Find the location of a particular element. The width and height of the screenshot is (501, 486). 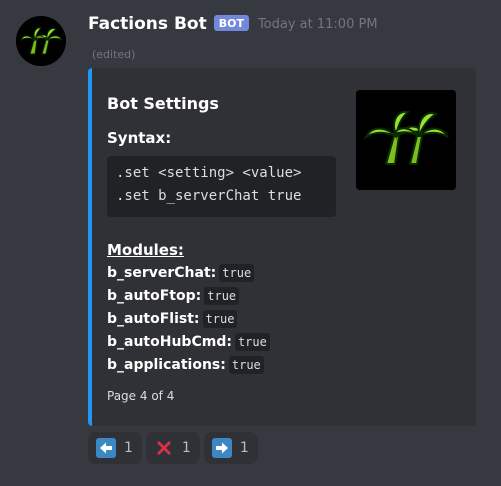

reaction-cross-mark: 1 is located at coordinates (172, 448).